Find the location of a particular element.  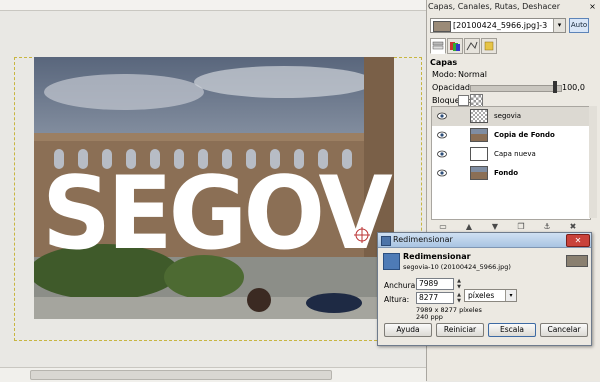

tab-undo is located at coordinates (489, 46).